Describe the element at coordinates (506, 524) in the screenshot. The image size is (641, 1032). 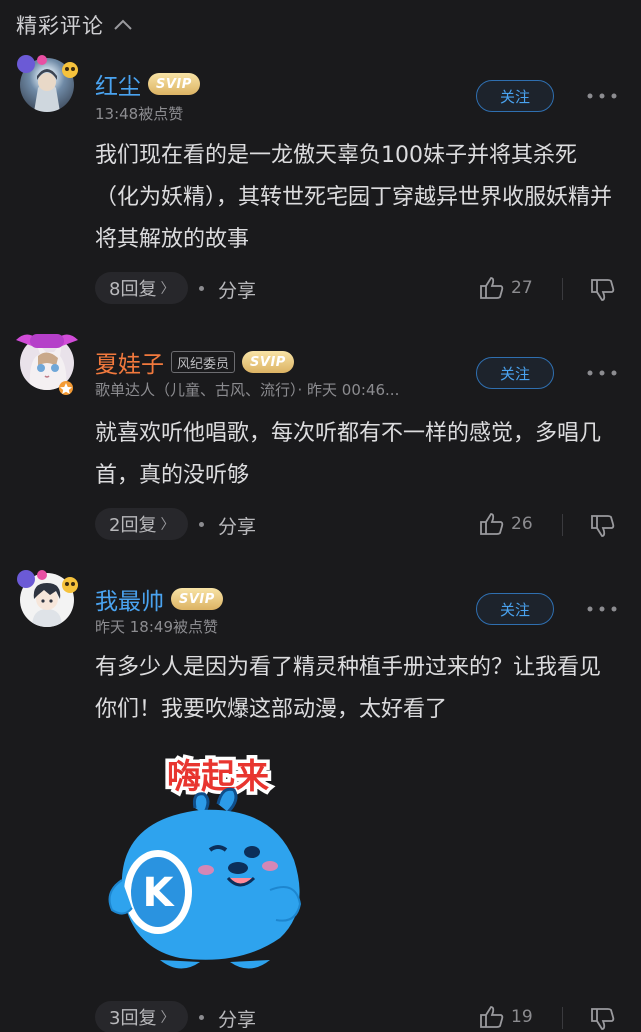
I see `like-button: 26` at that location.